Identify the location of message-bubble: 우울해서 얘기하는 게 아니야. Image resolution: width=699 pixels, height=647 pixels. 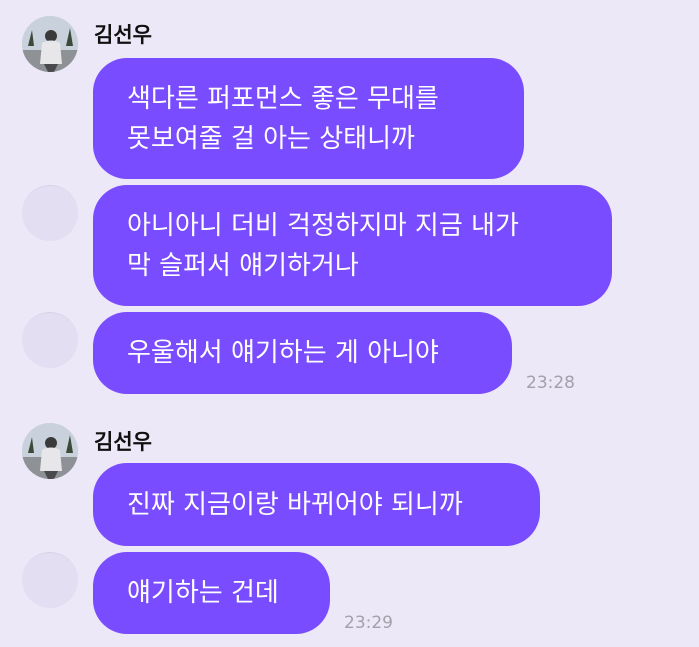
(302, 353).